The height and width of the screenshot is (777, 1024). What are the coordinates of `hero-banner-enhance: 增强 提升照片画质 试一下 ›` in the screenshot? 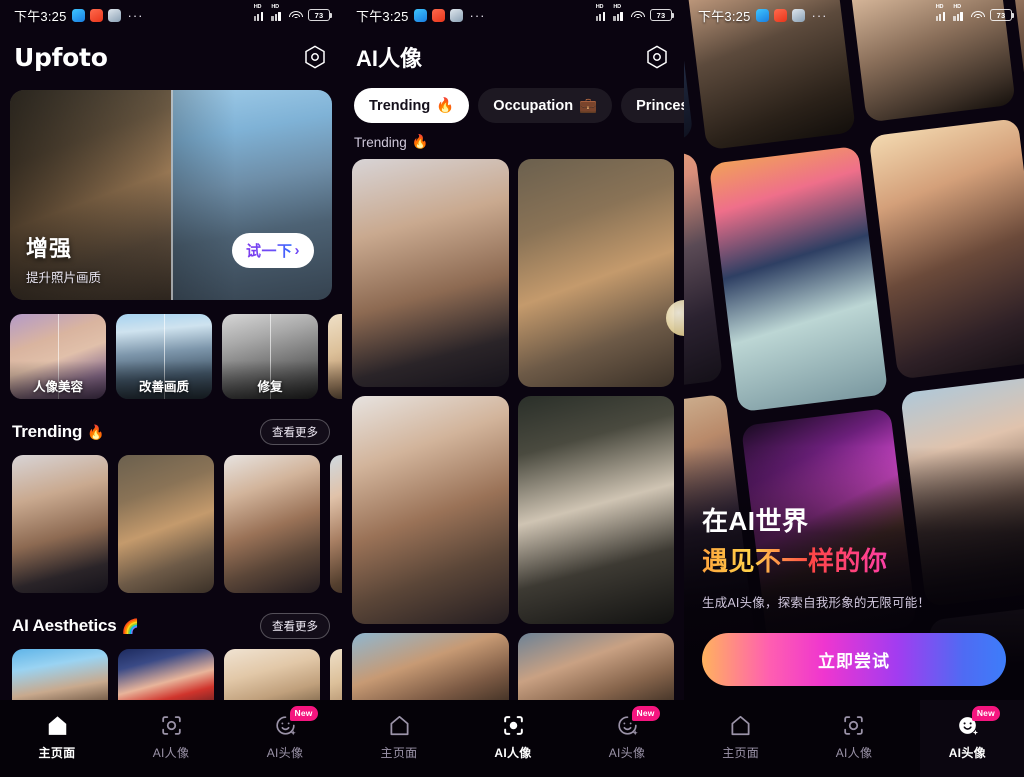 It's located at (171, 195).